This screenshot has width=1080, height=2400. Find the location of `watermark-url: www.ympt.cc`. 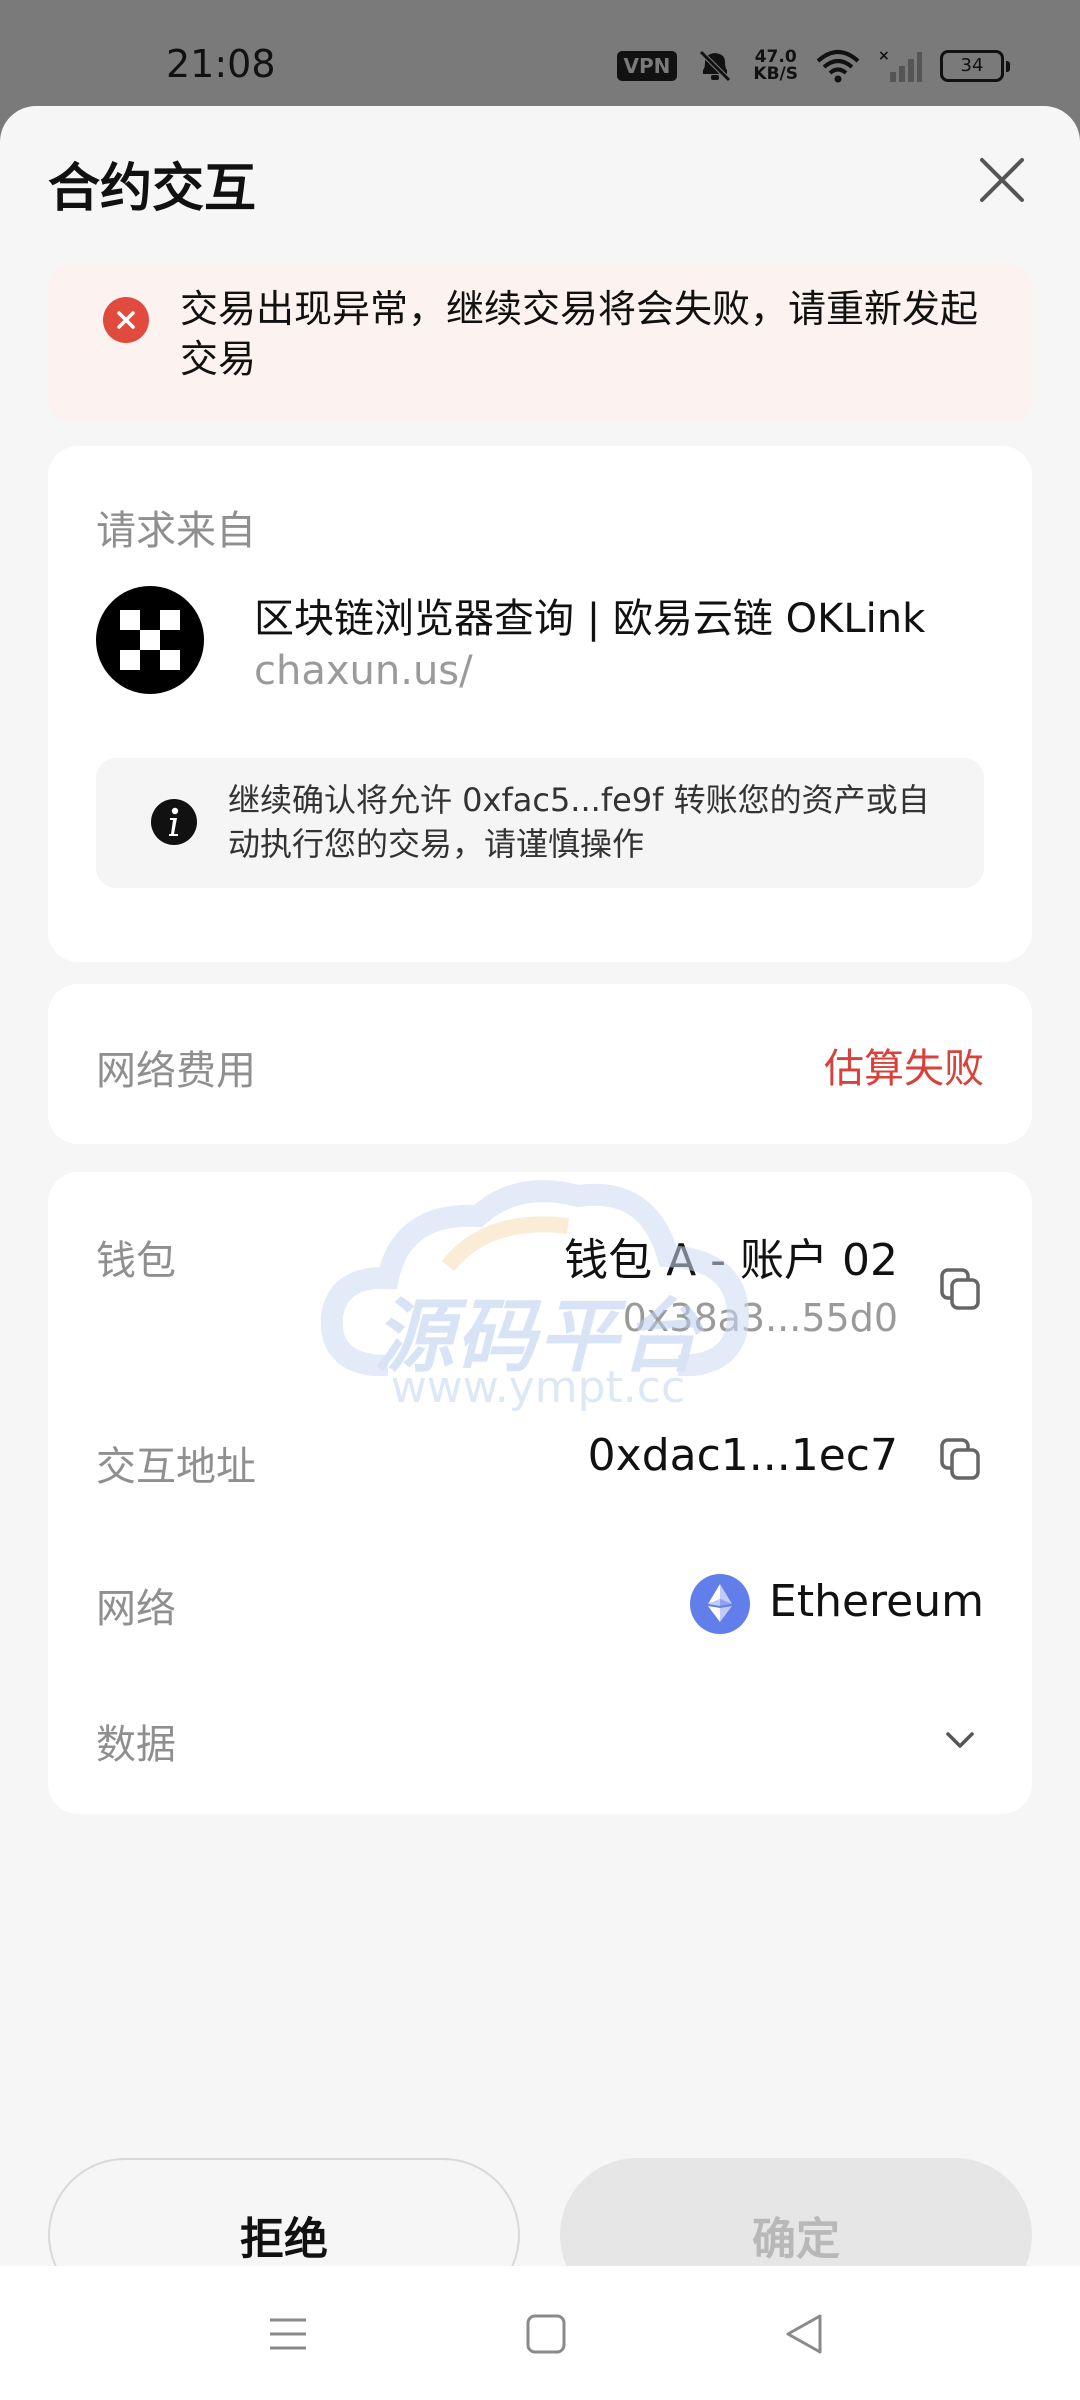

watermark-url: www.ympt.cc is located at coordinates (538, 1387).